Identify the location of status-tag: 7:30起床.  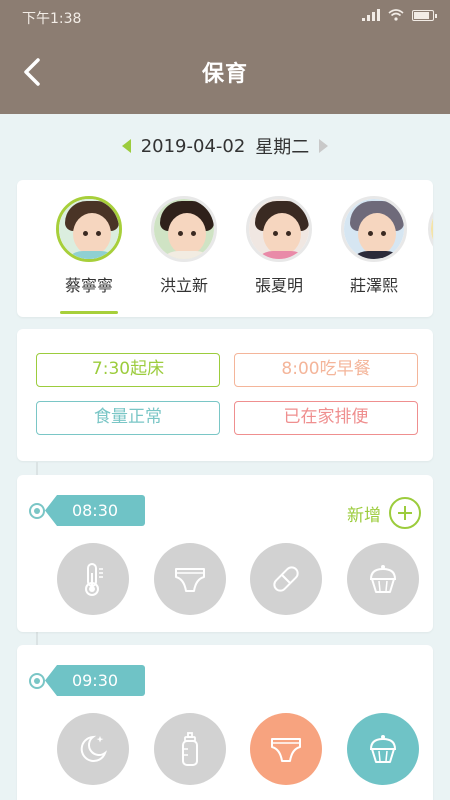
(128, 370).